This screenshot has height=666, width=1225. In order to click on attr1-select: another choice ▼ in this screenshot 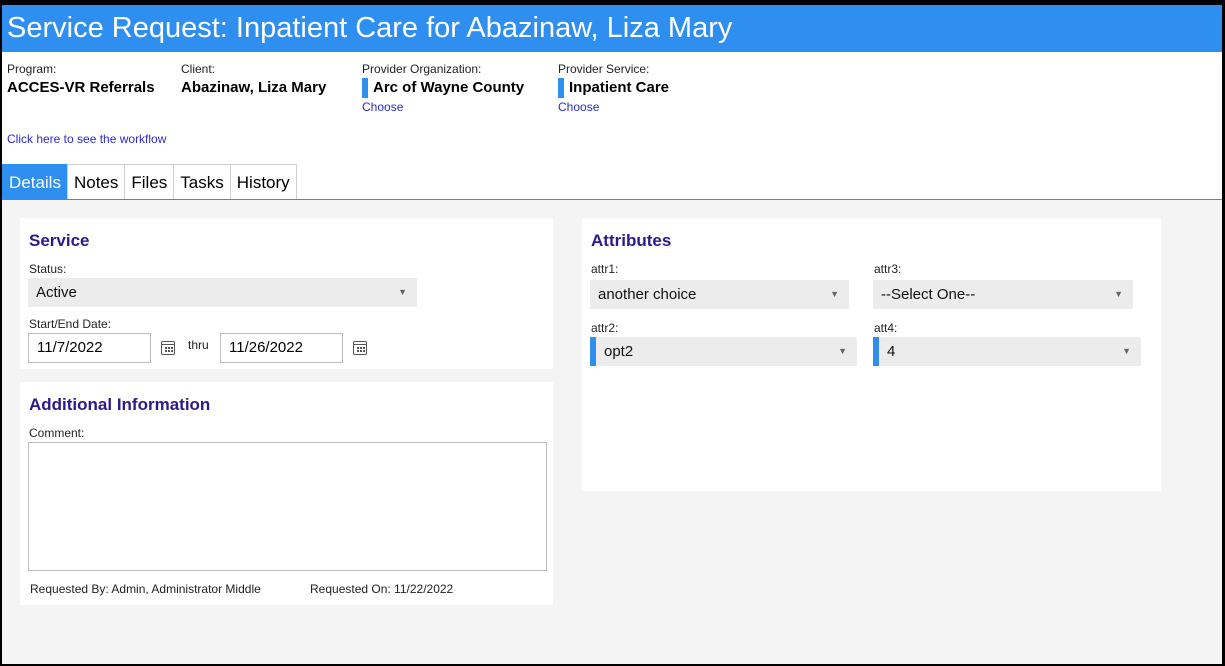, I will do `click(719, 294)`.